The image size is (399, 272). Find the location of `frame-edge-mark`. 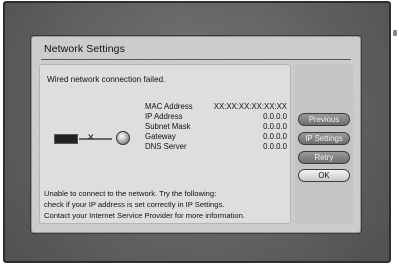

frame-edge-mark is located at coordinates (395, 33).